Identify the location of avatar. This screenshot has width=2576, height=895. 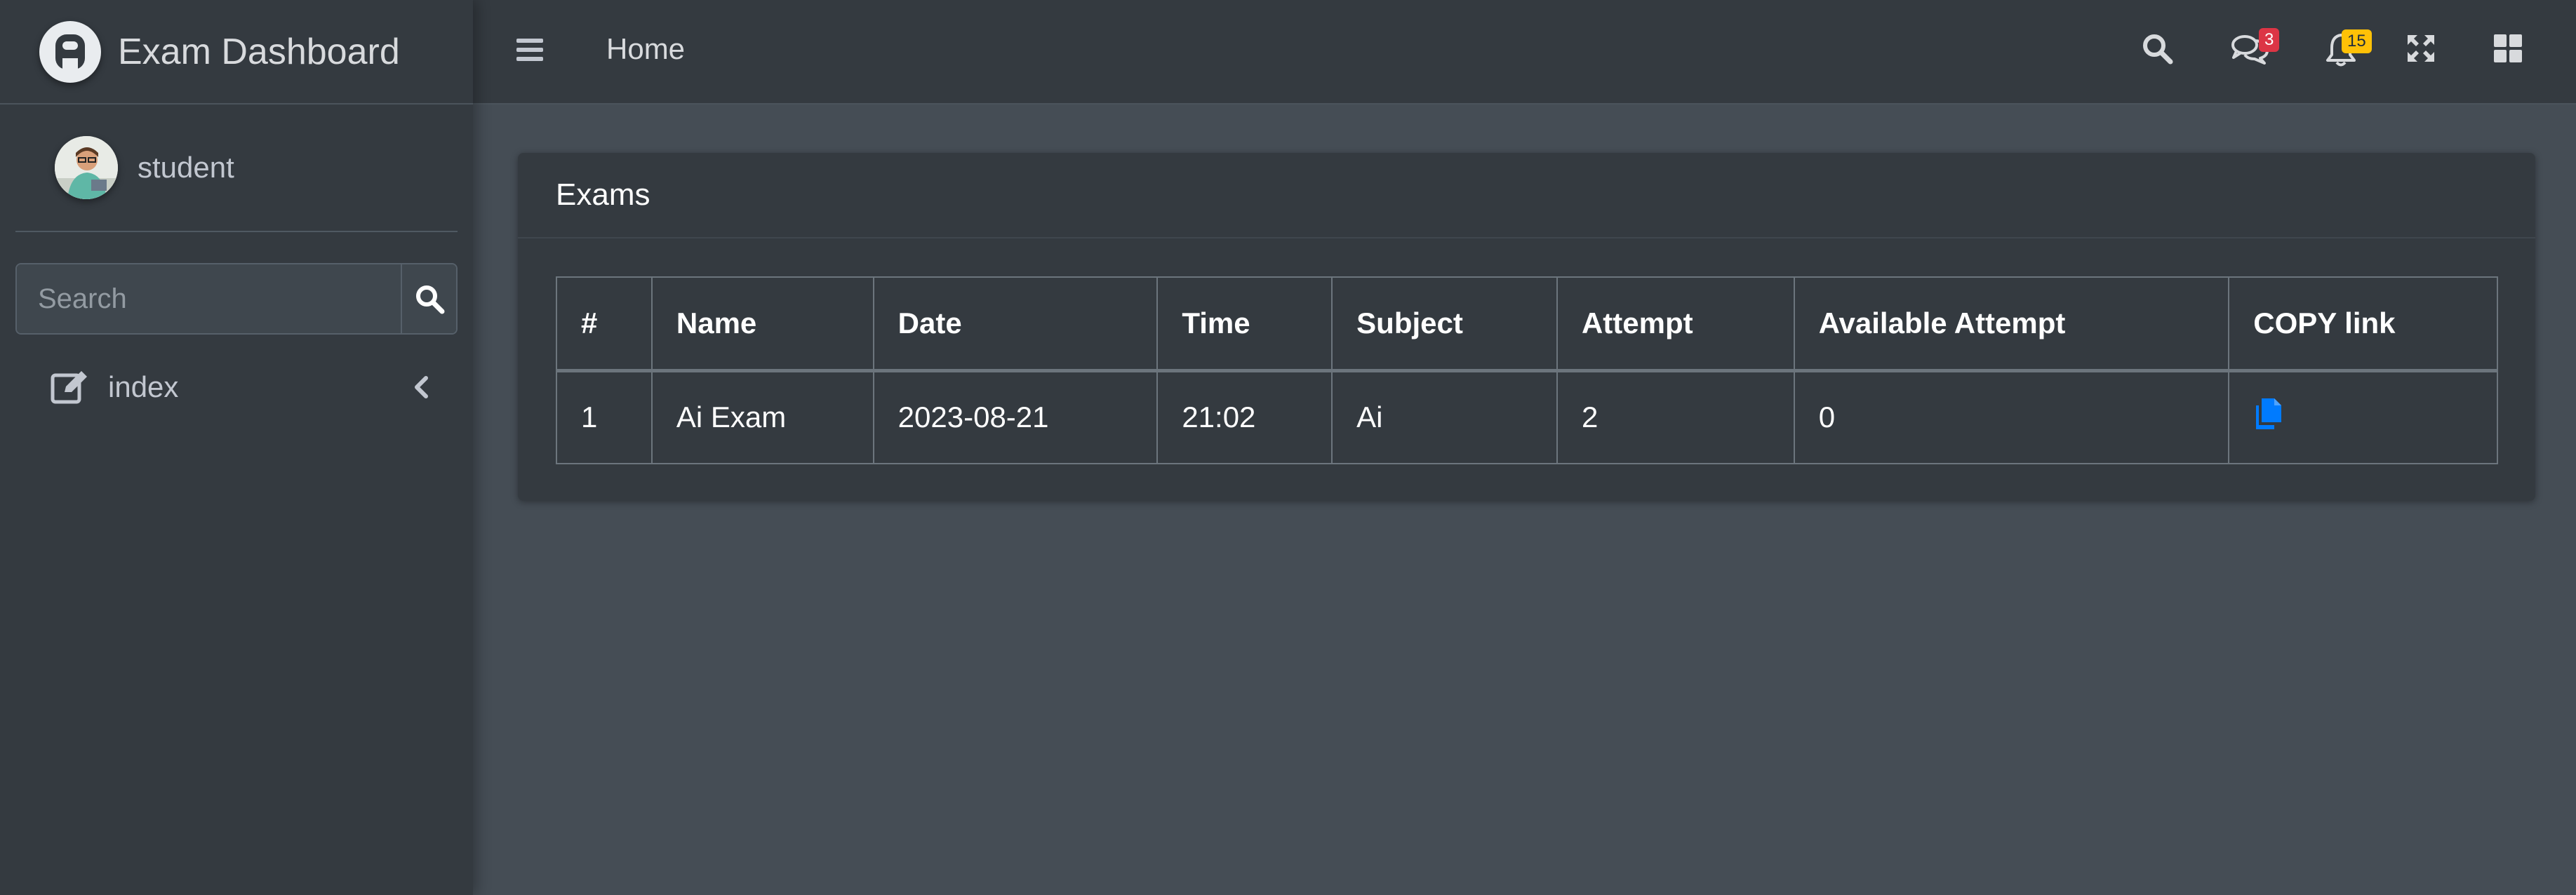
(86, 167).